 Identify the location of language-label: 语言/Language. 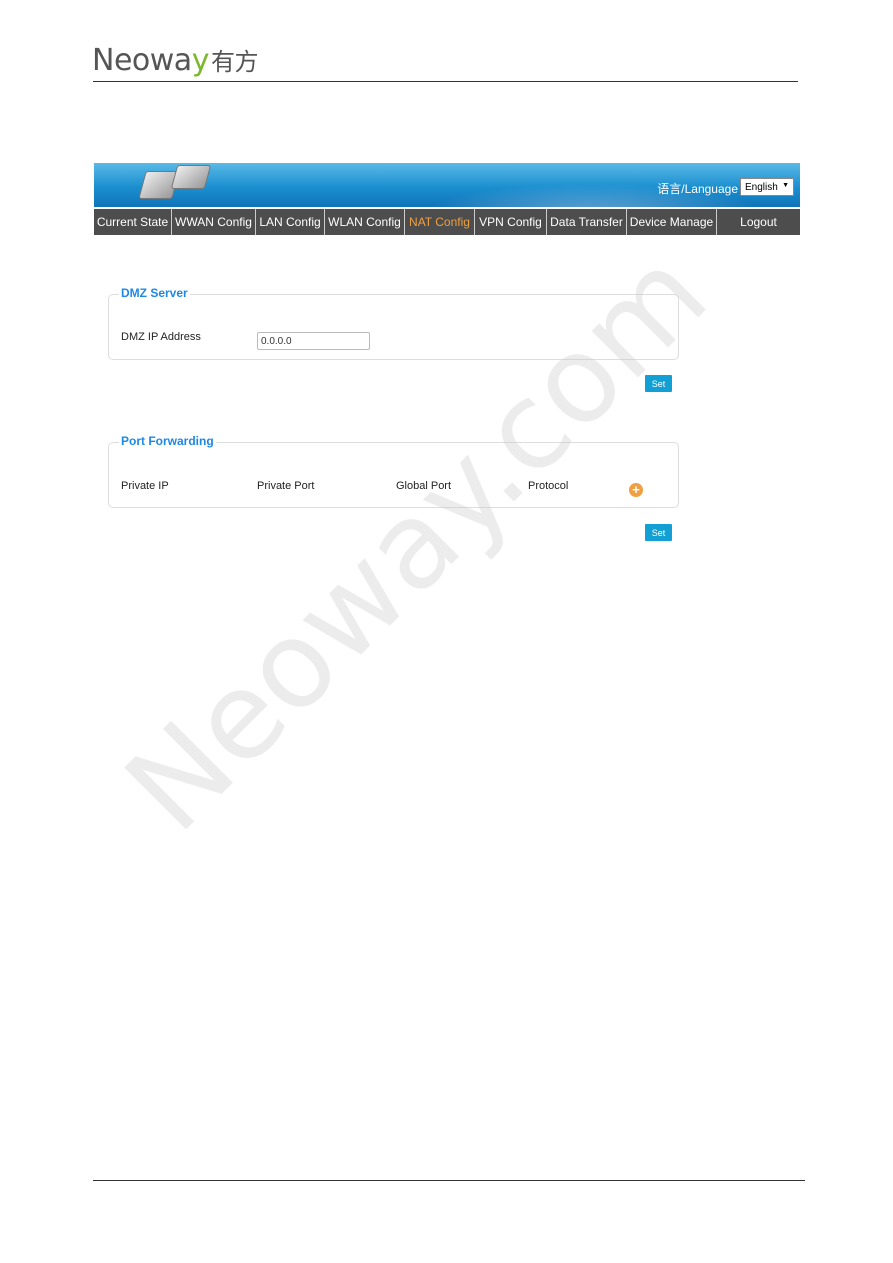
(697, 189).